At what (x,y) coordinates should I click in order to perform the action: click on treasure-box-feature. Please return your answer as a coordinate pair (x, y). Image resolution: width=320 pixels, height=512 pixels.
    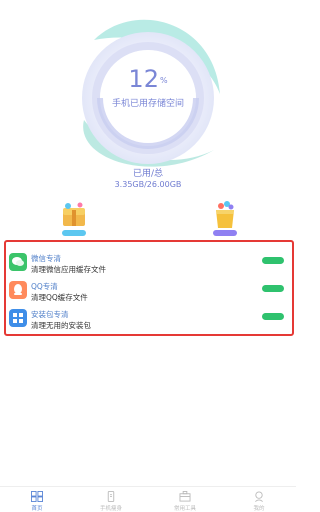
    Looking at the image, I should click on (74, 220).